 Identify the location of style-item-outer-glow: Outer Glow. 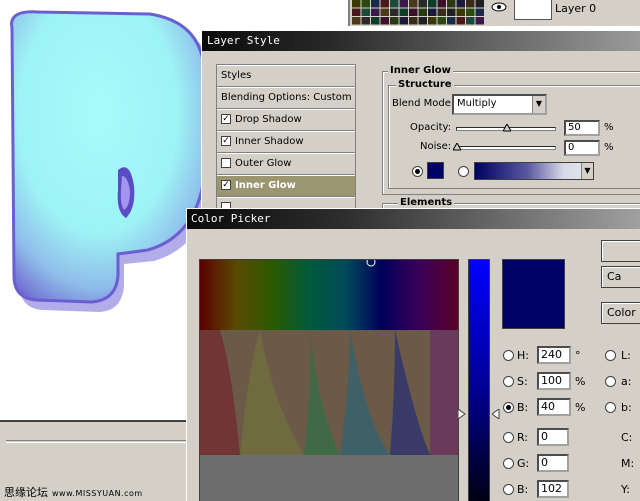
(286, 164).